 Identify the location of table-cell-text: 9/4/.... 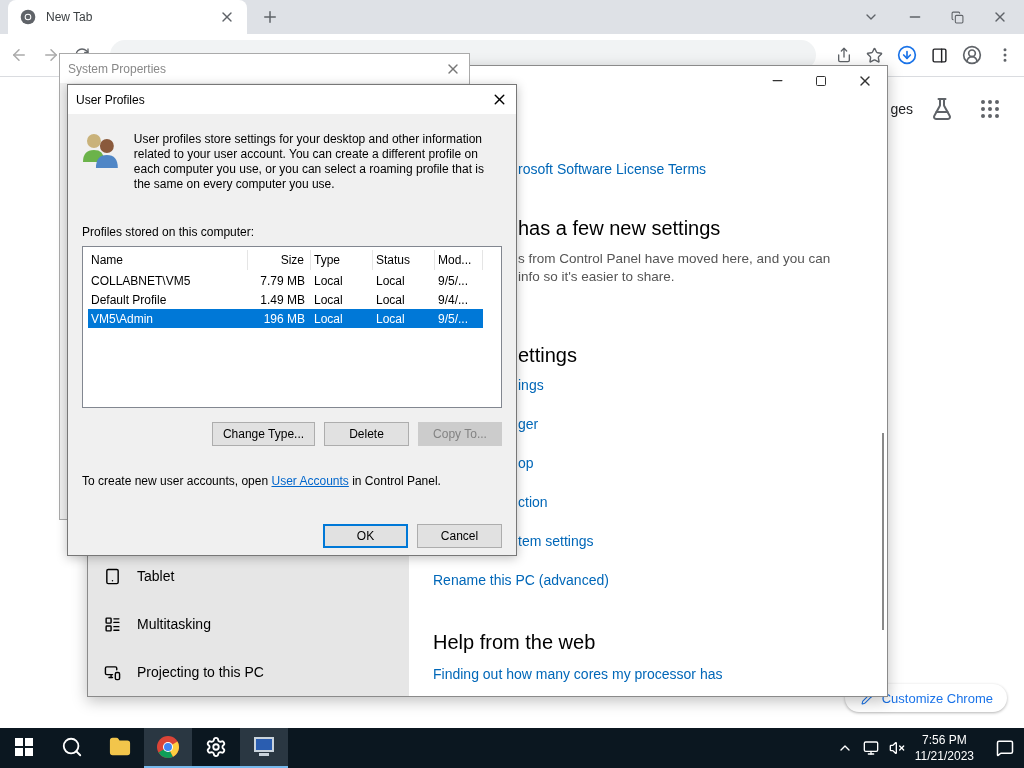
(453, 299).